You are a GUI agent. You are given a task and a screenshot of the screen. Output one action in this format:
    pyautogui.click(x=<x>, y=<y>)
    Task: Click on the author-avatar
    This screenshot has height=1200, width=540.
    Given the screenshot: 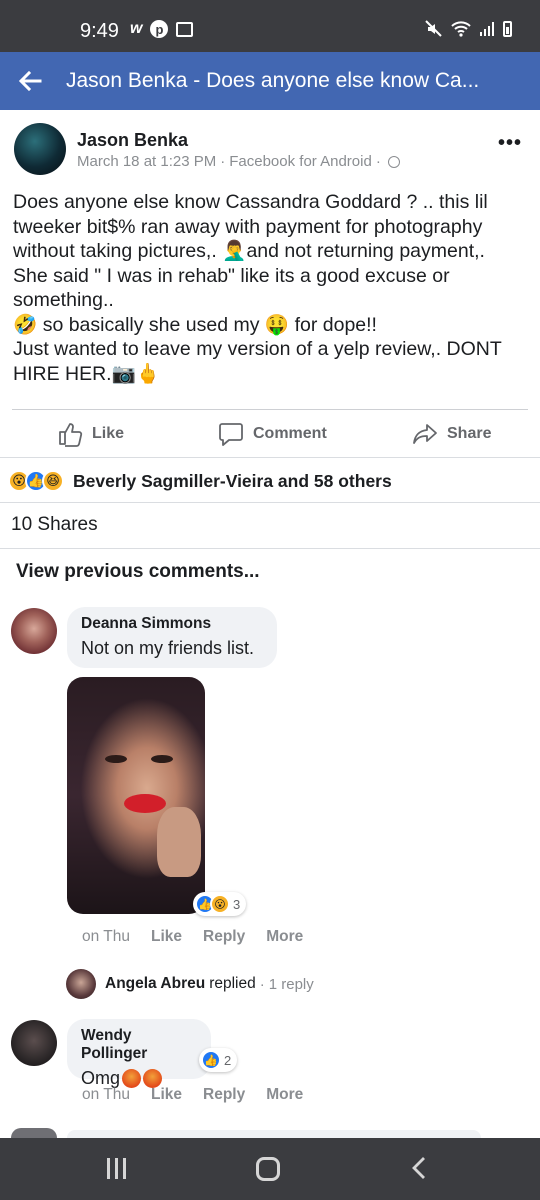 What is the action you would take?
    pyautogui.click(x=40, y=149)
    